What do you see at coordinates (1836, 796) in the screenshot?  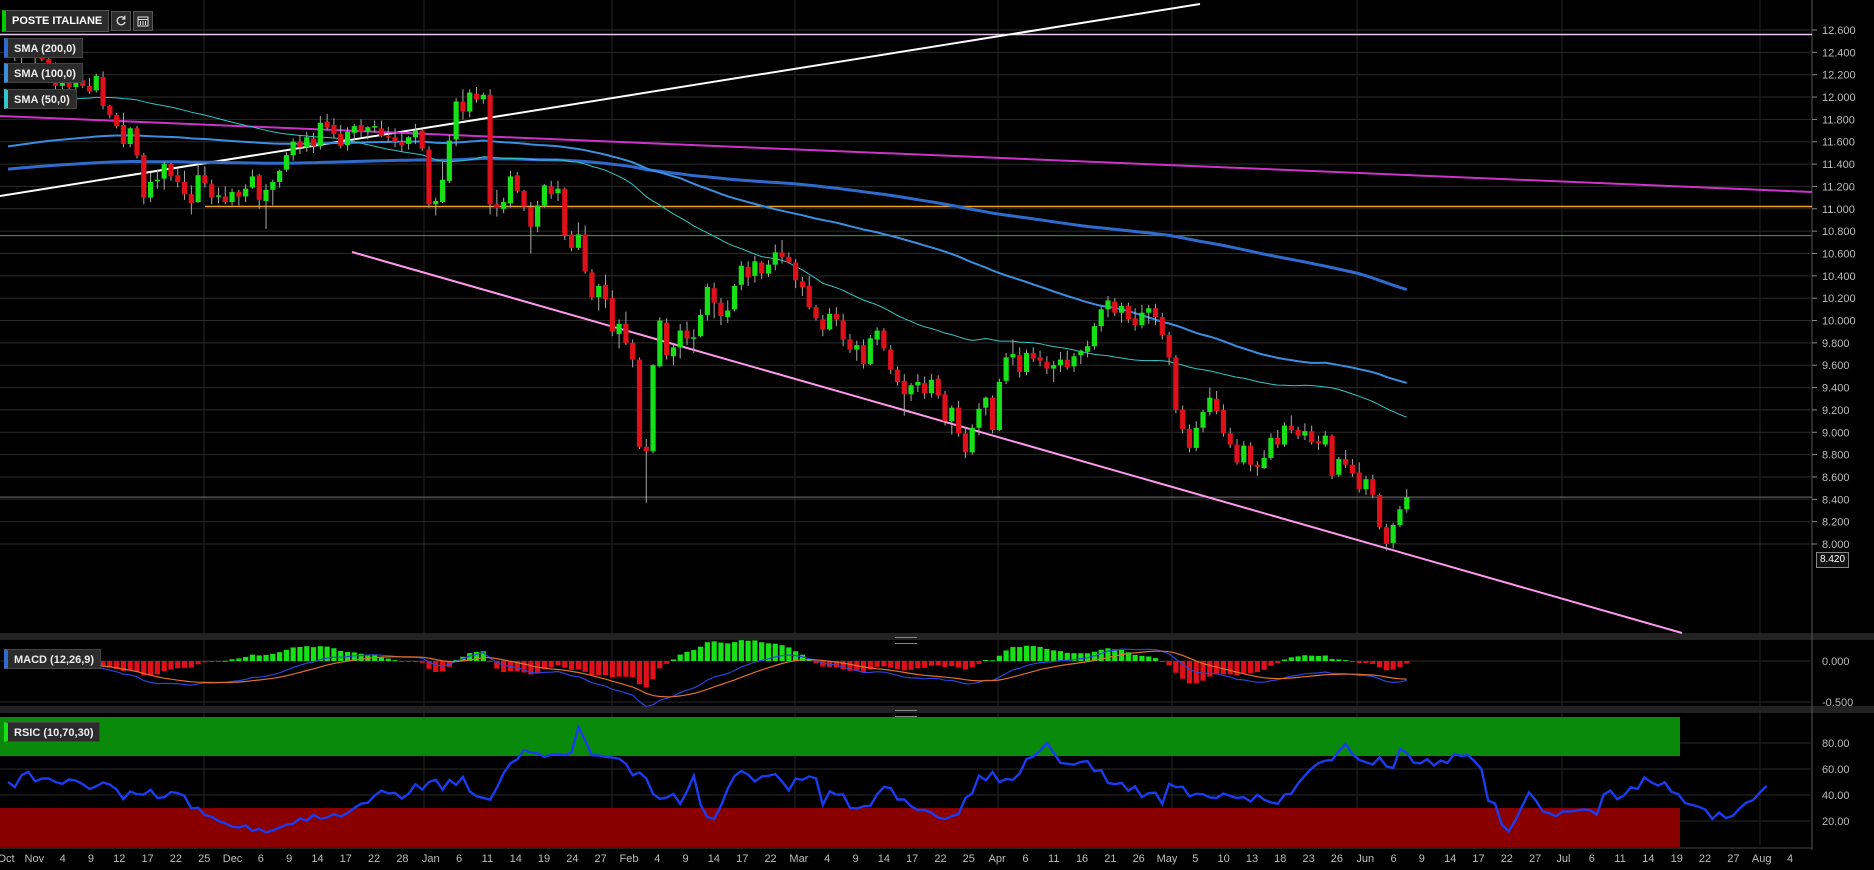 I see `rsi-tick-label: 40.00` at bounding box center [1836, 796].